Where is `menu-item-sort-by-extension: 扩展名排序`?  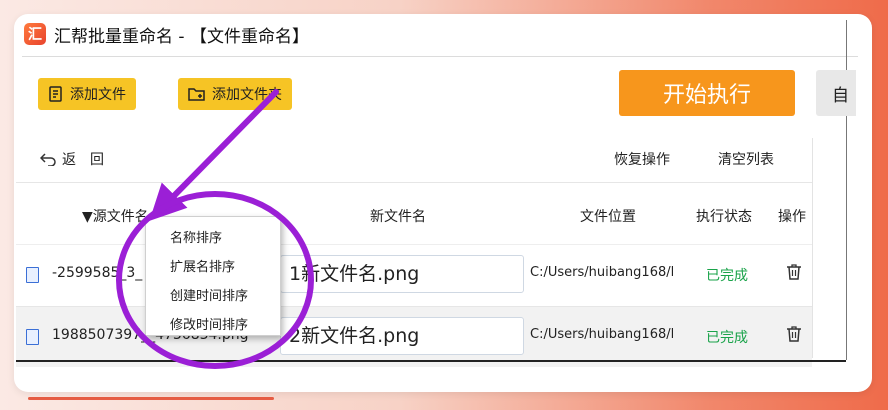 menu-item-sort-by-extension: 扩展名排序 is located at coordinates (202, 265).